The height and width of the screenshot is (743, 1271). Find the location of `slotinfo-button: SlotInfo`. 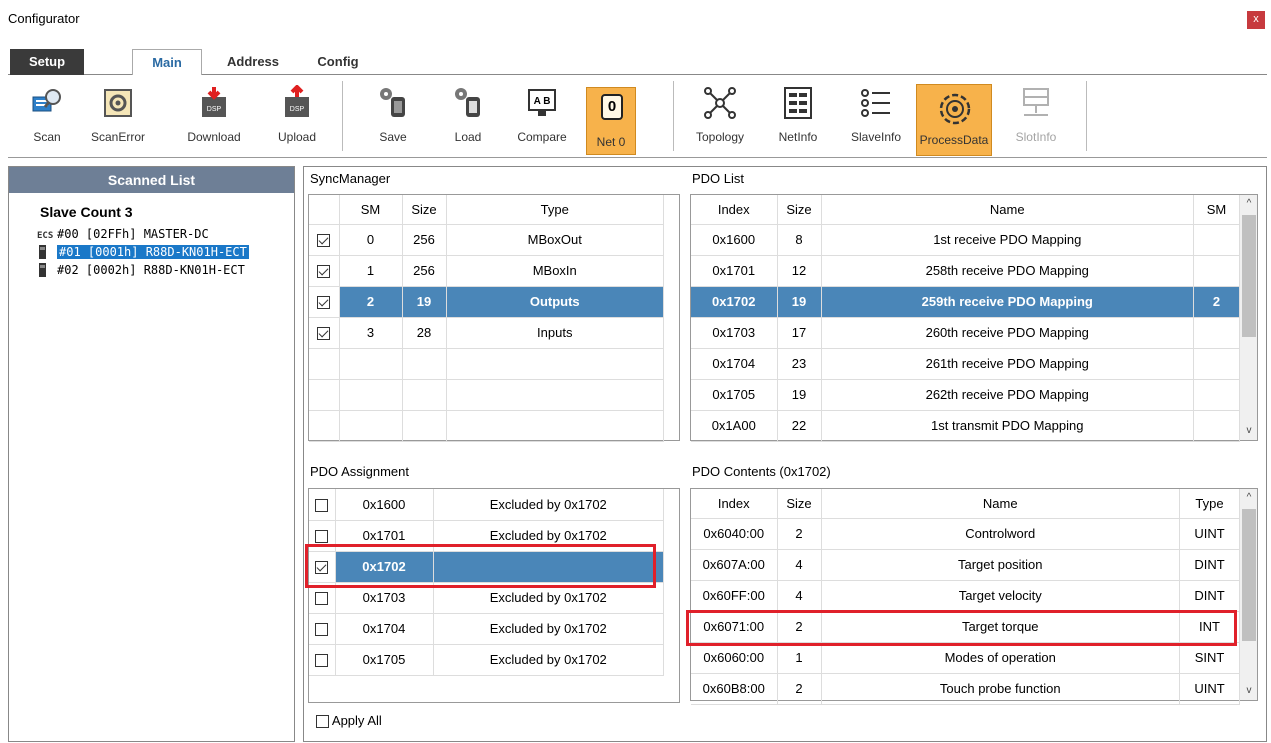

slotinfo-button: SlotInfo is located at coordinates (1036, 115).